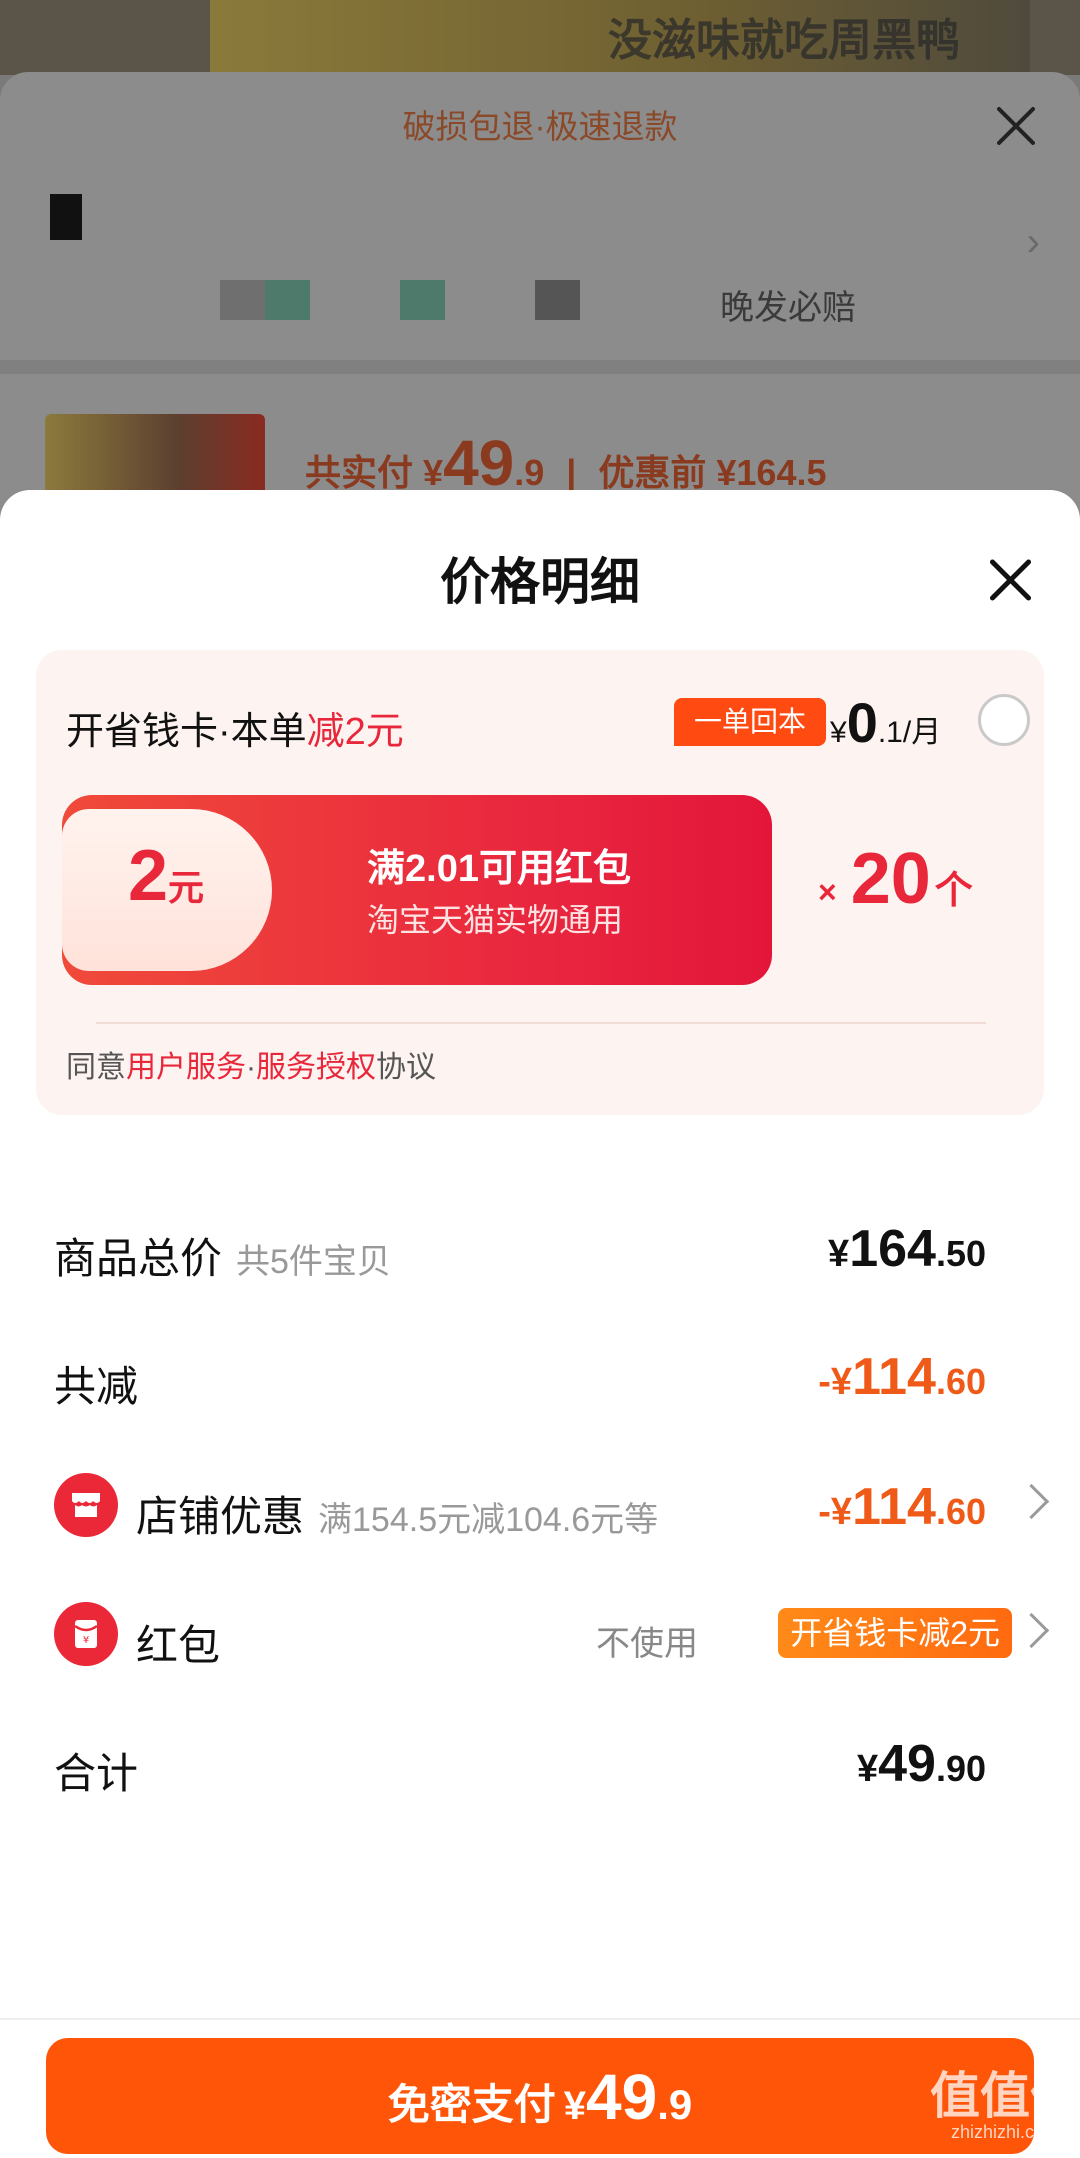 This screenshot has width=1080, height=2158. I want to click on user-service-link: 用户服务, so click(186, 1067).